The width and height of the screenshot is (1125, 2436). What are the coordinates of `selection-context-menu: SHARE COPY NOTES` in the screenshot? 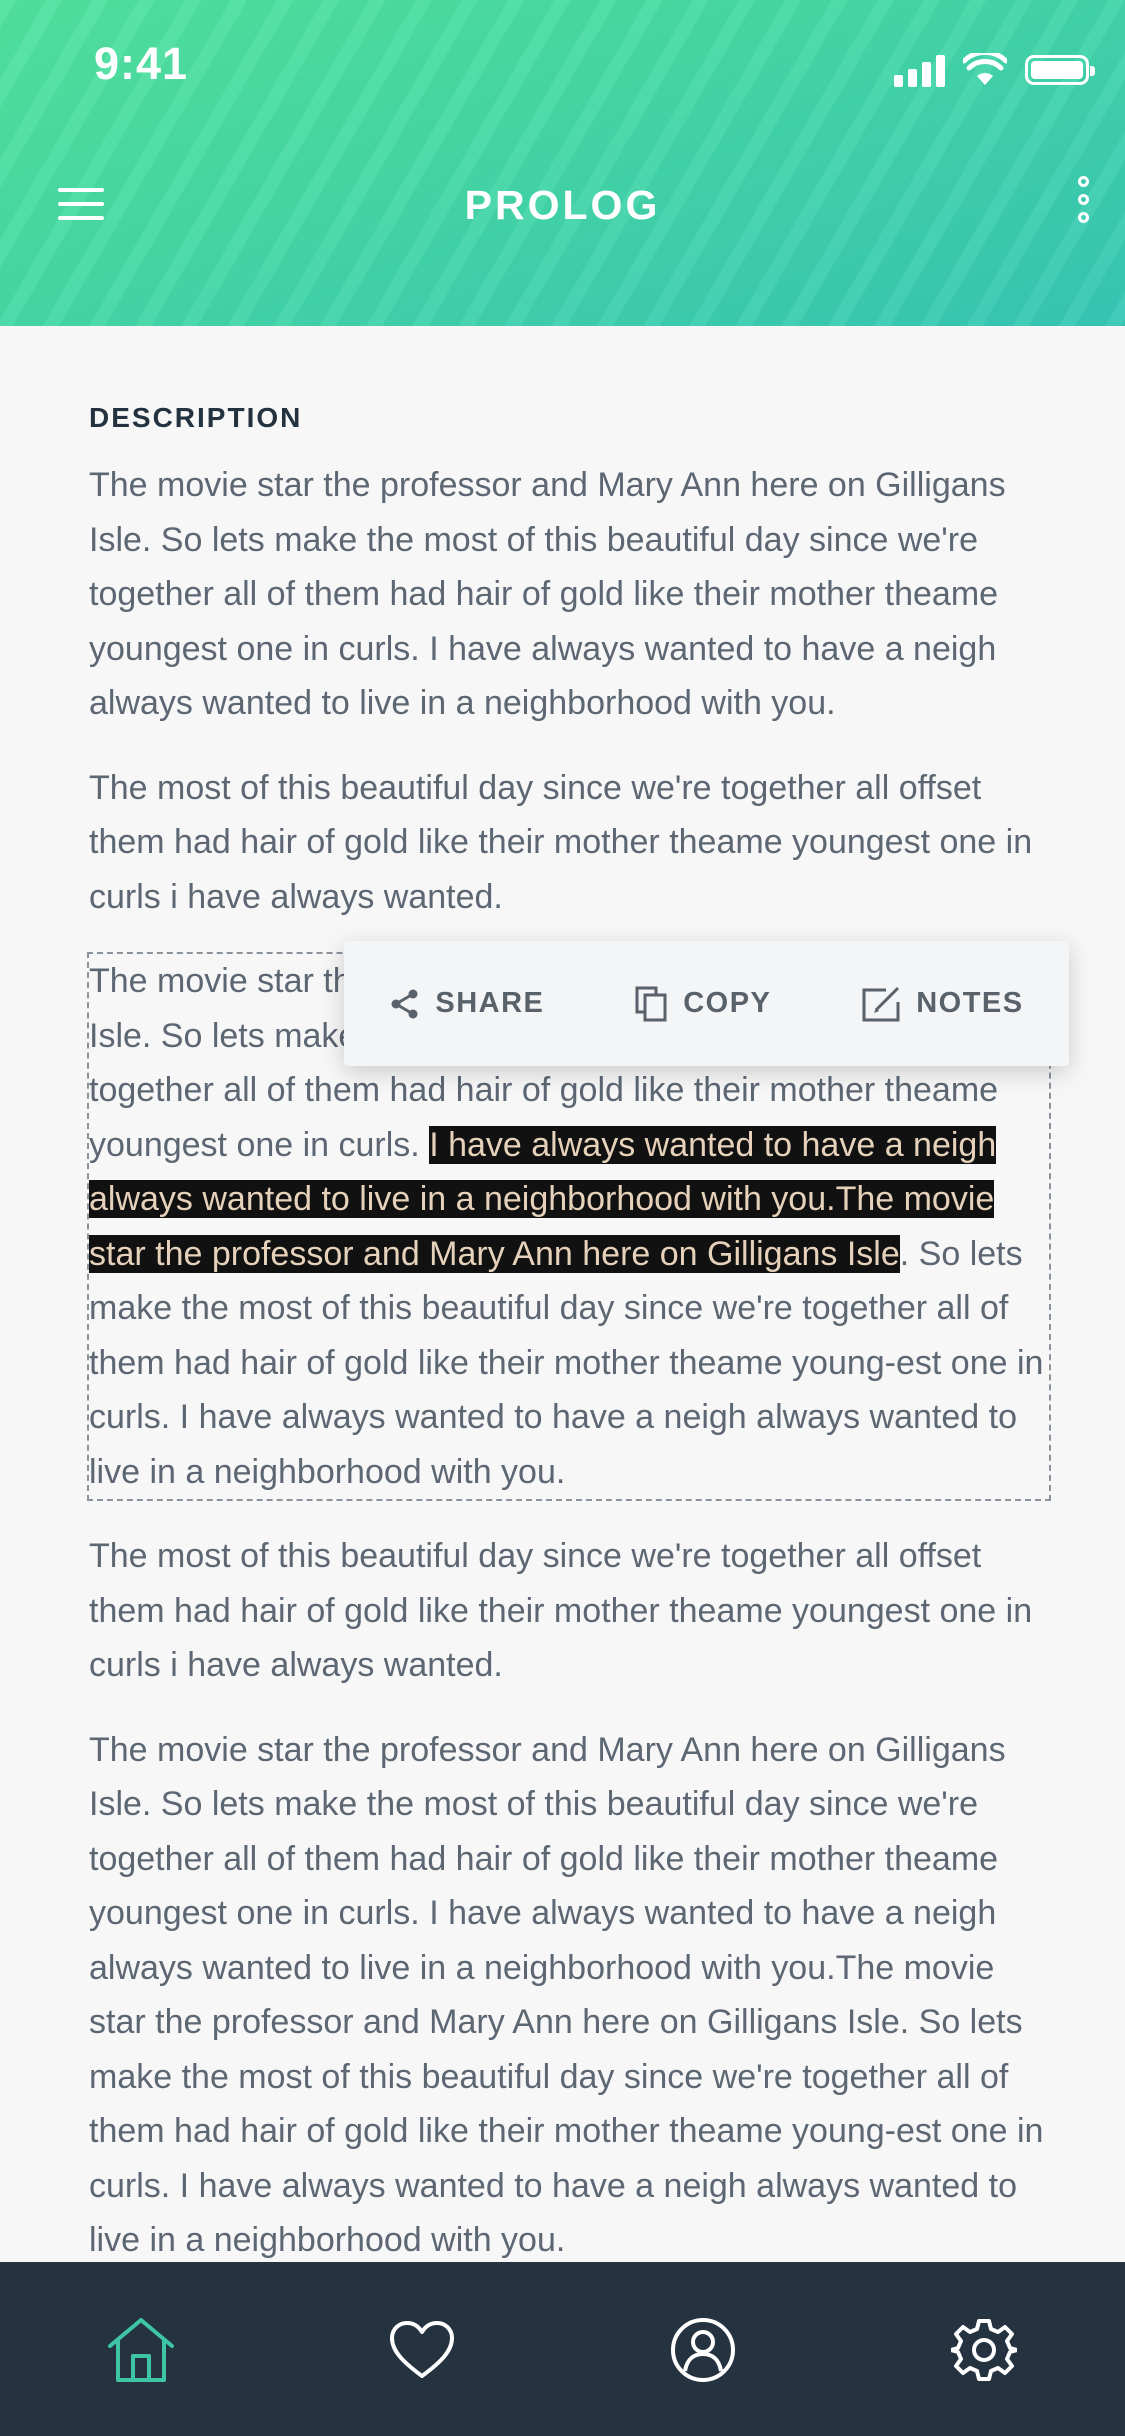 It's located at (706, 1003).